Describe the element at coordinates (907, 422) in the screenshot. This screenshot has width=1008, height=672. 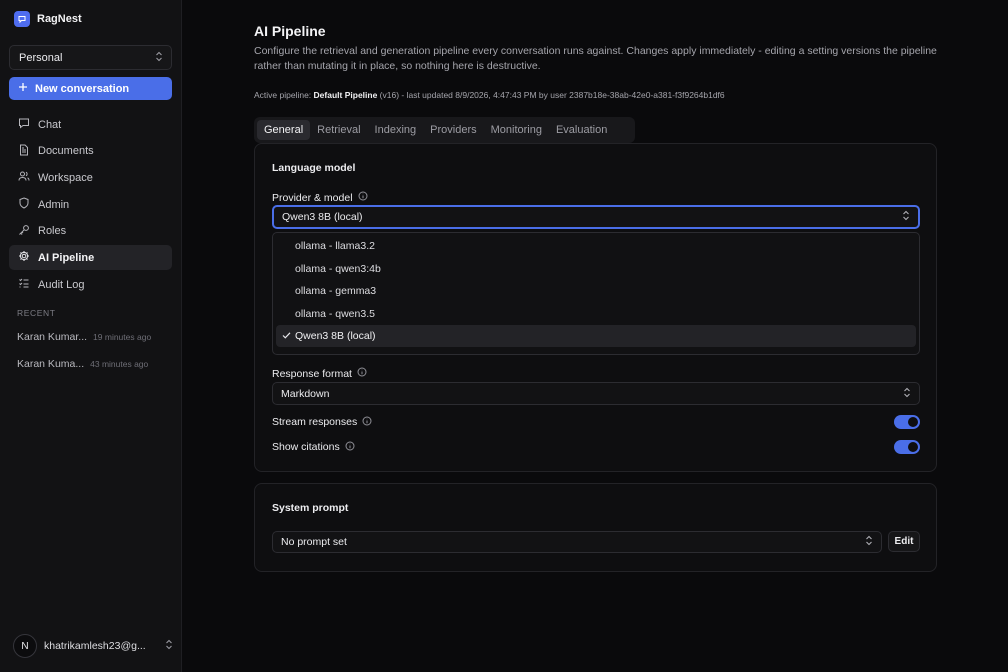
I see `stream-responses-toggle` at that location.